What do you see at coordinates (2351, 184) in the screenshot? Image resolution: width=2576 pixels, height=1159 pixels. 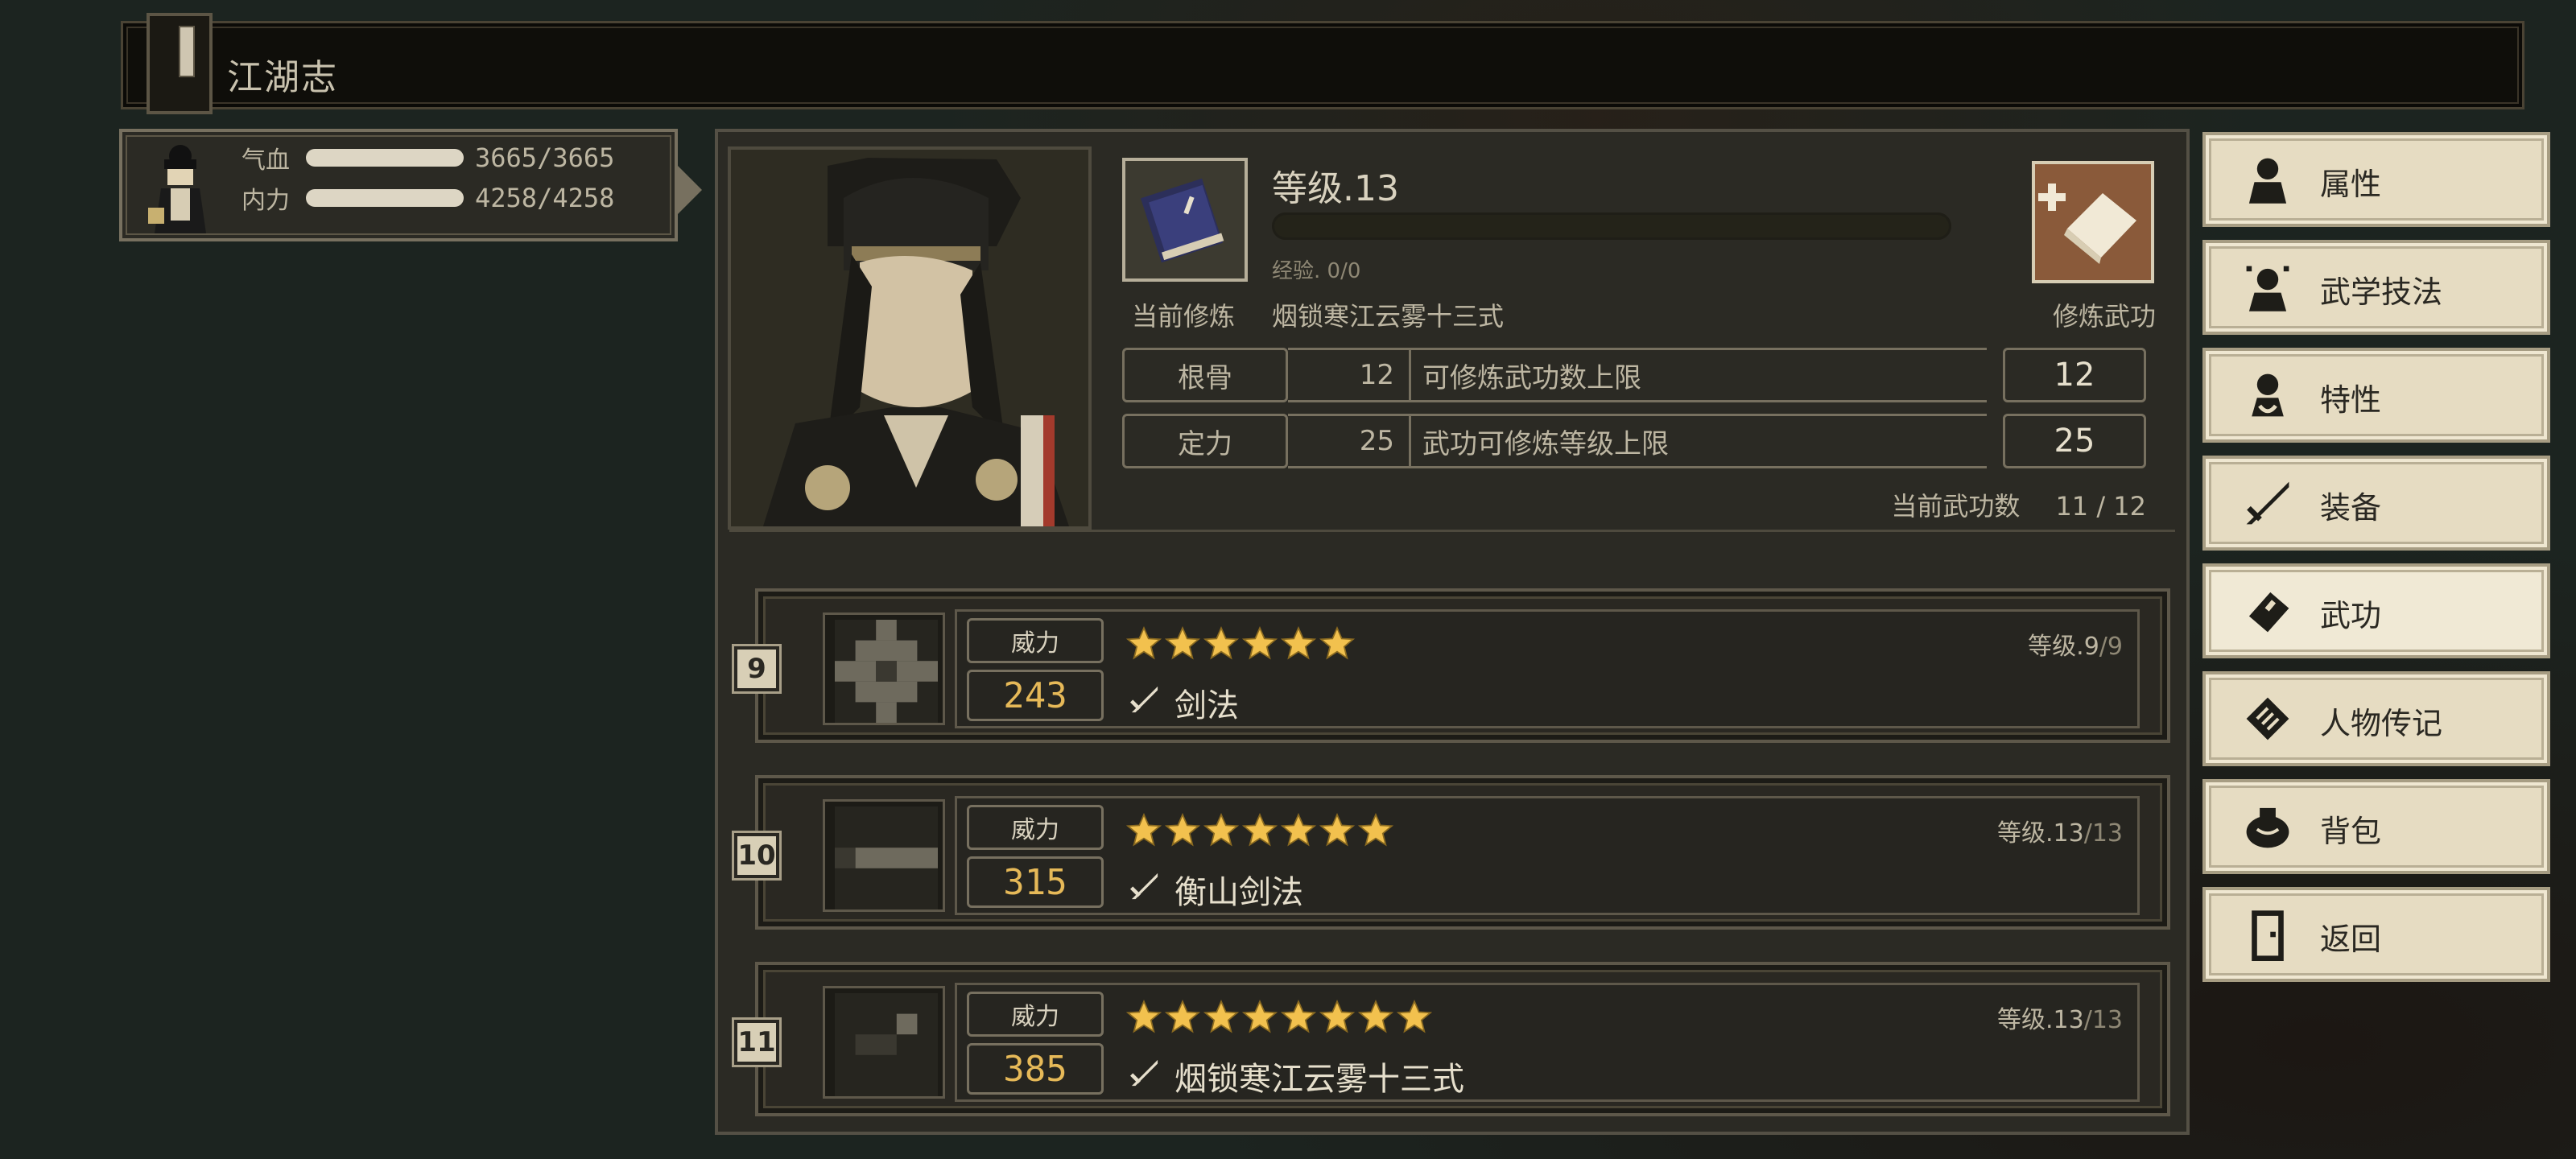 I see `menu-label: 属性` at bounding box center [2351, 184].